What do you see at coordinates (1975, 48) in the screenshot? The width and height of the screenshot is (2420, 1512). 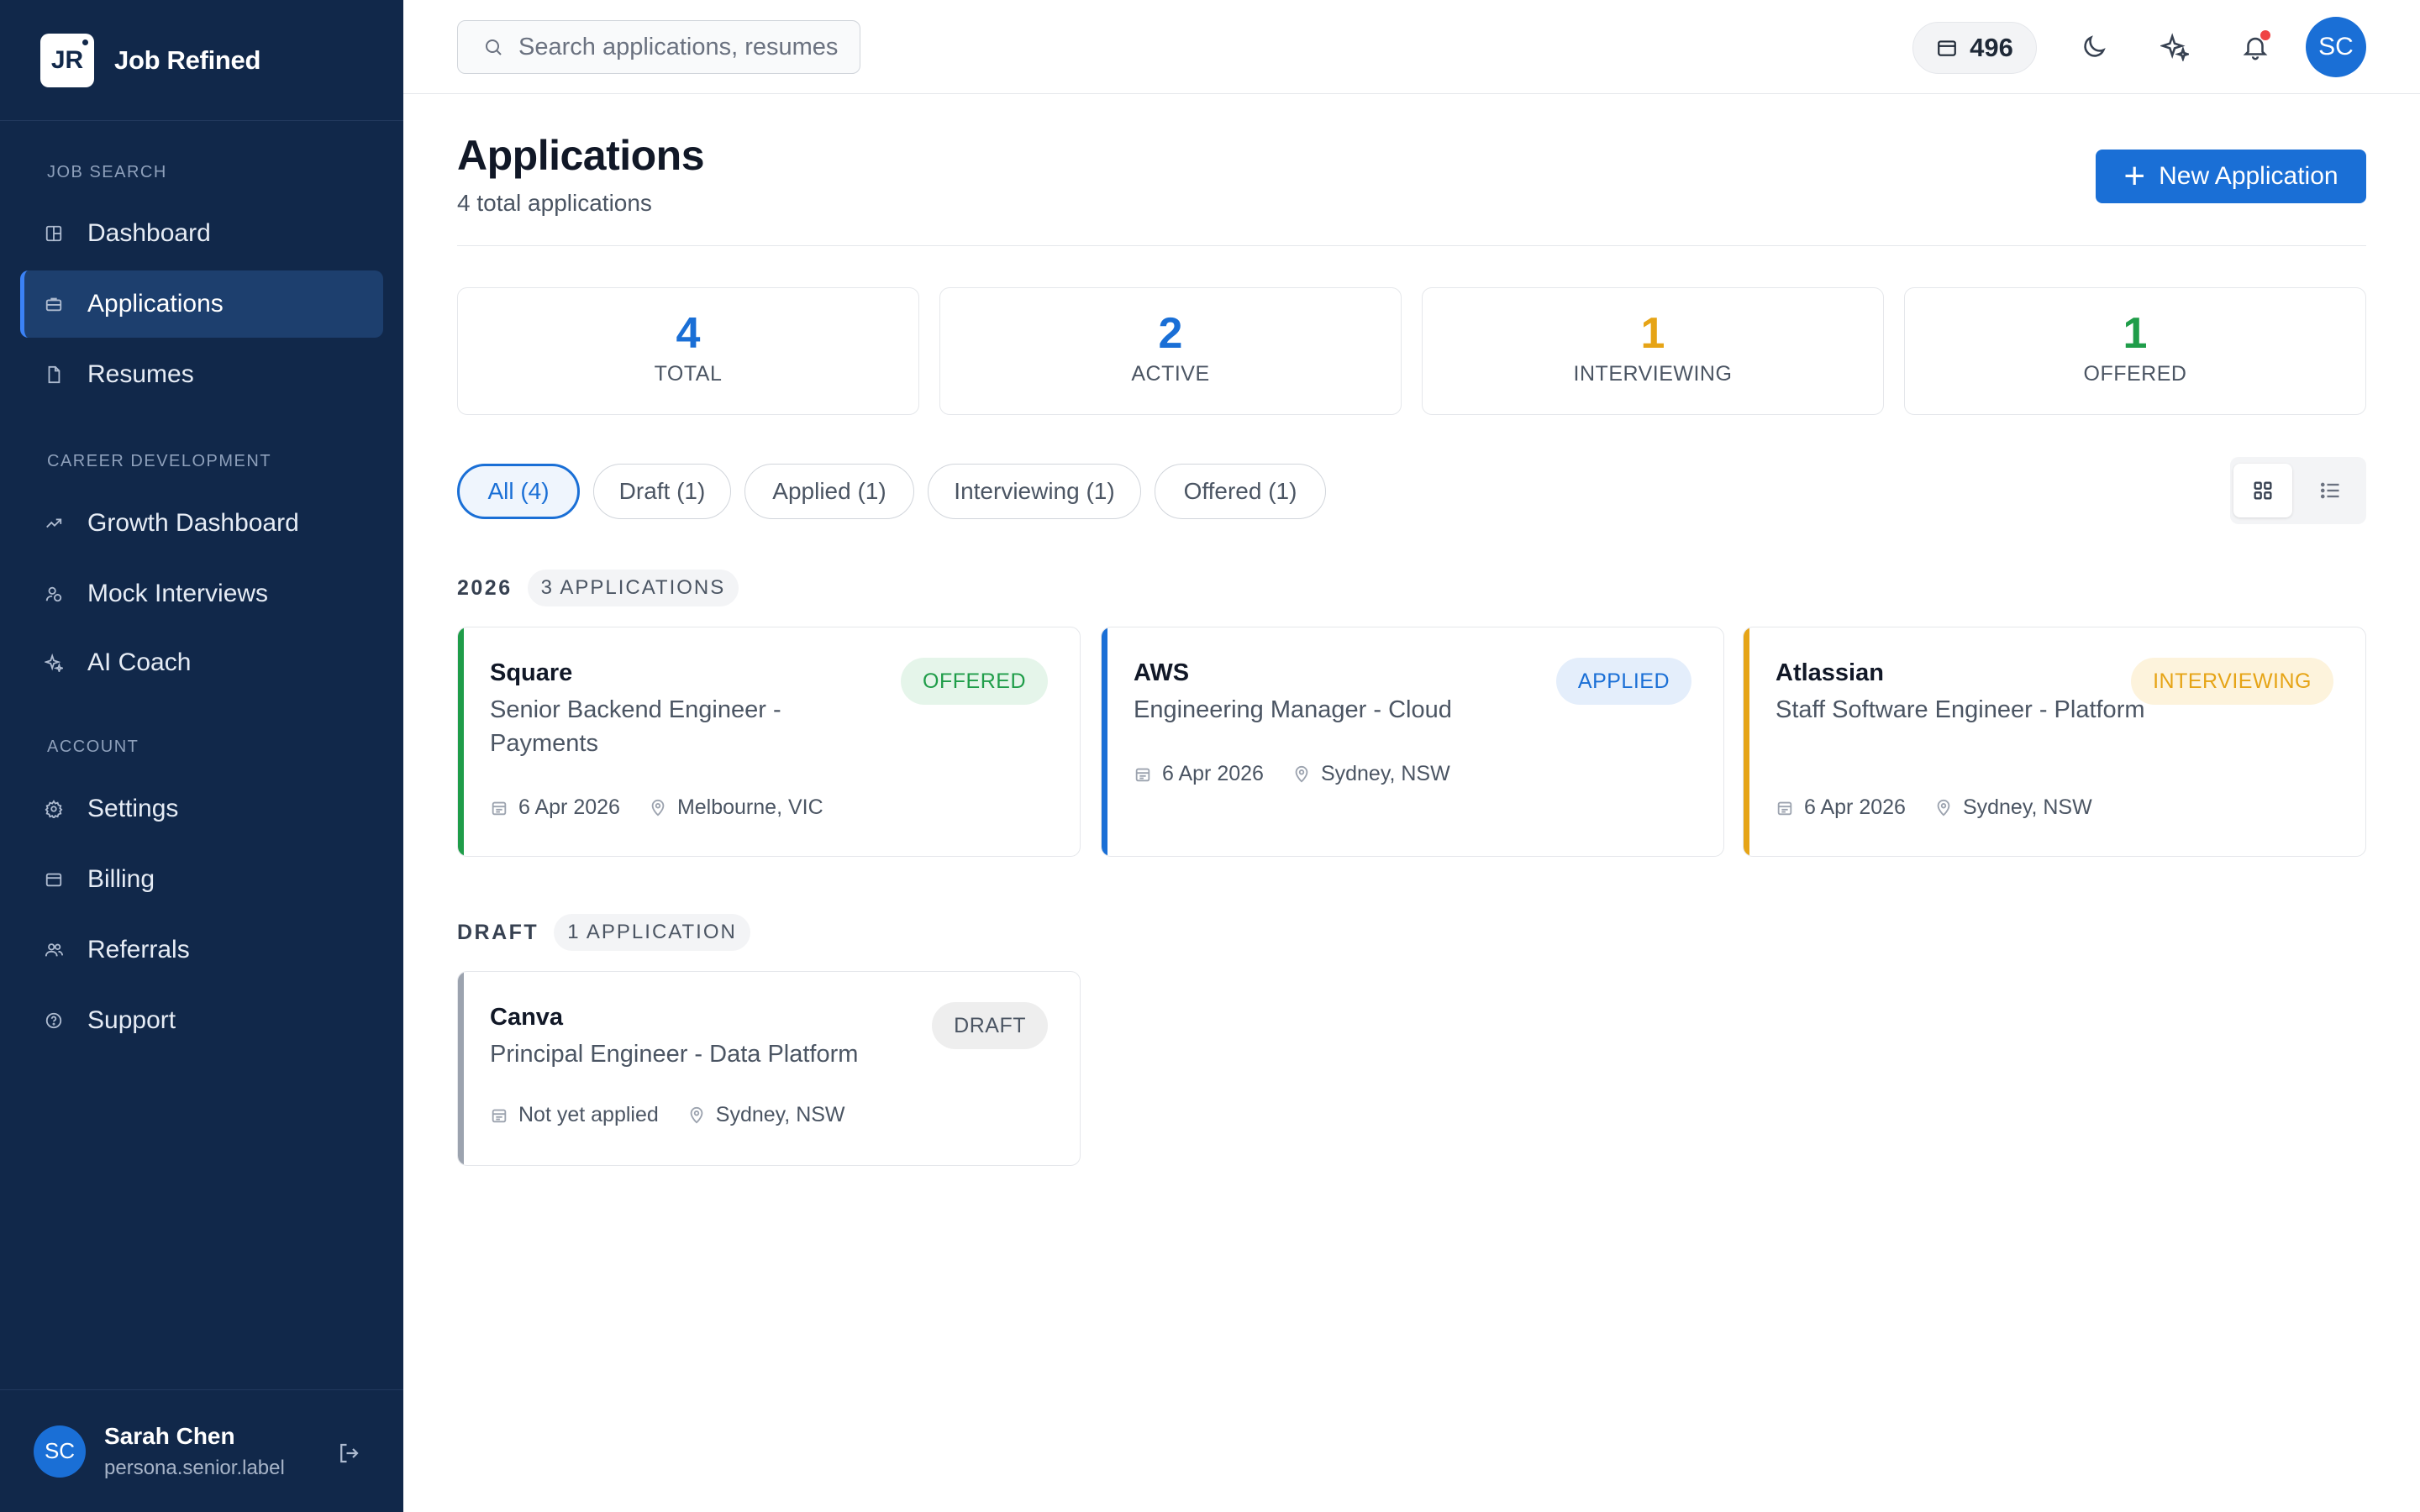 I see `credits-badge: 496` at bounding box center [1975, 48].